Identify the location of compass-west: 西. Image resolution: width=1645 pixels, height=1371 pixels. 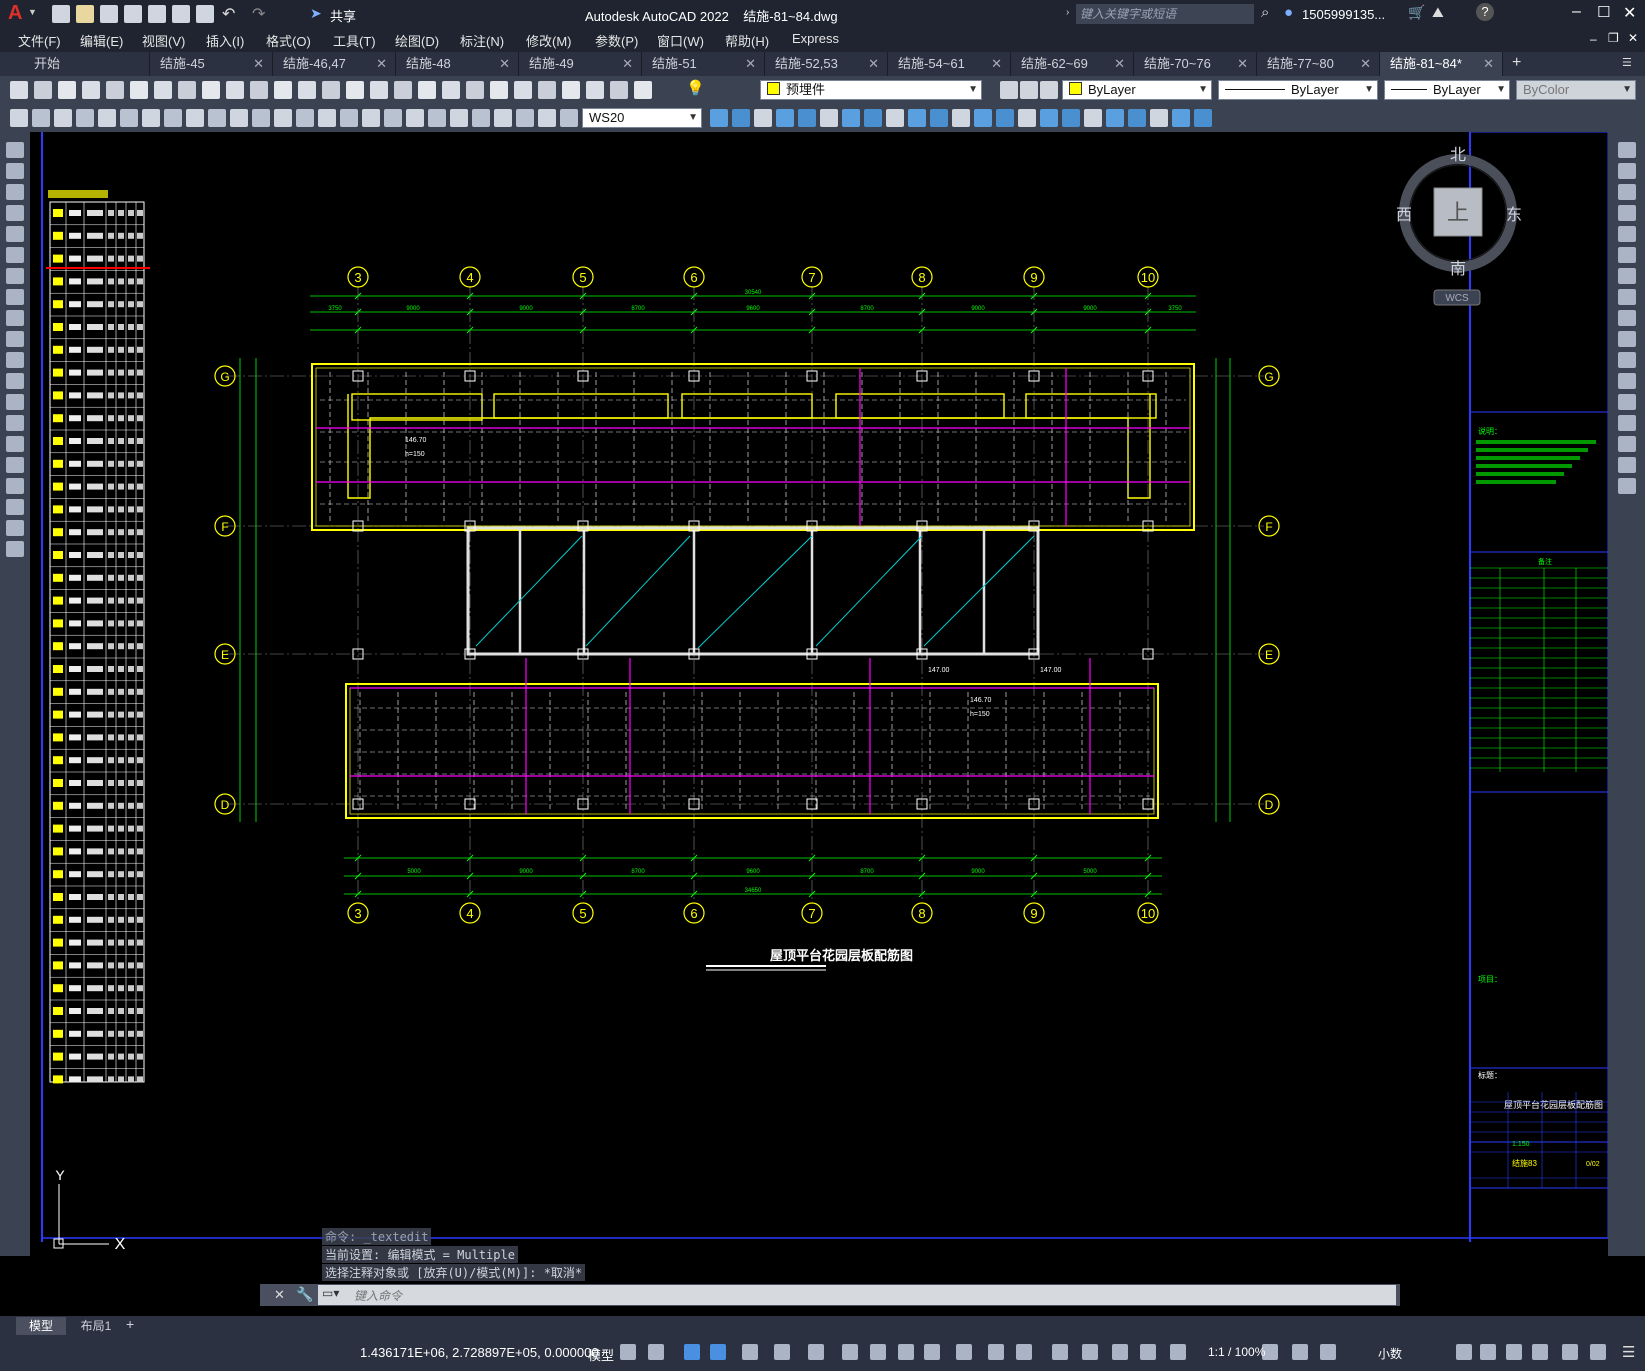
(1404, 215).